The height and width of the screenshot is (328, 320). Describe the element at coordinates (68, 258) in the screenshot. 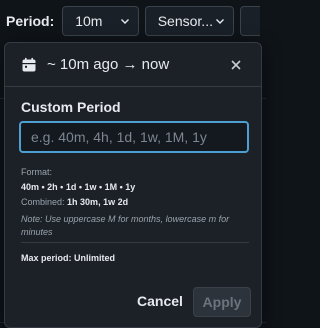

I see `max-period: Max period: Unlimited` at that location.